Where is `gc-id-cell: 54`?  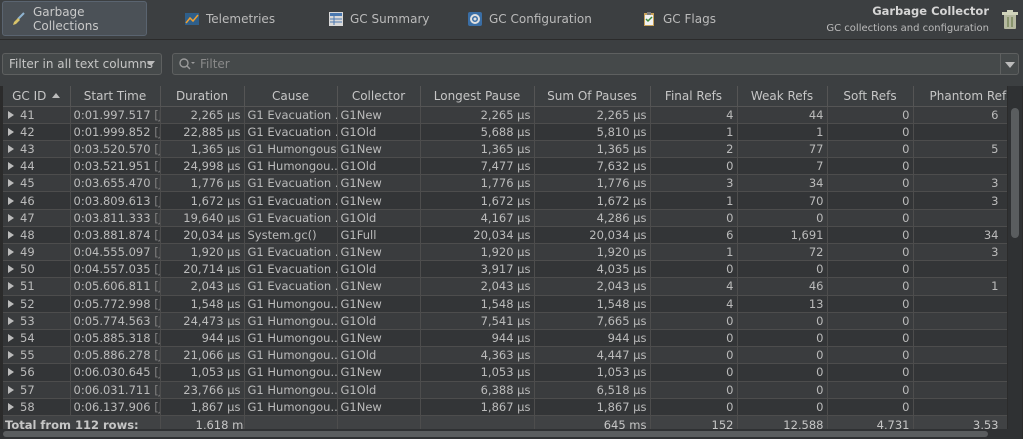 gc-id-cell: 54 is located at coordinates (37, 338).